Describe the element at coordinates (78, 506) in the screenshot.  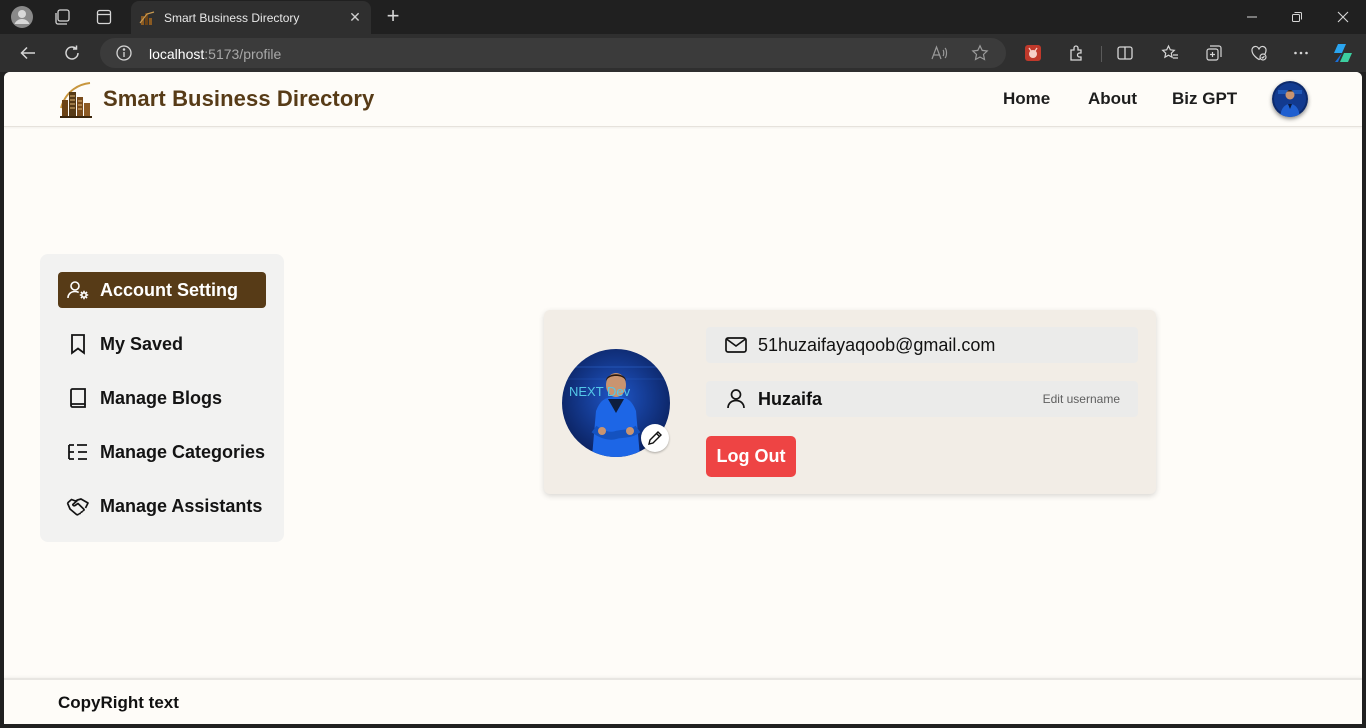
I see `handshake-icon` at that location.